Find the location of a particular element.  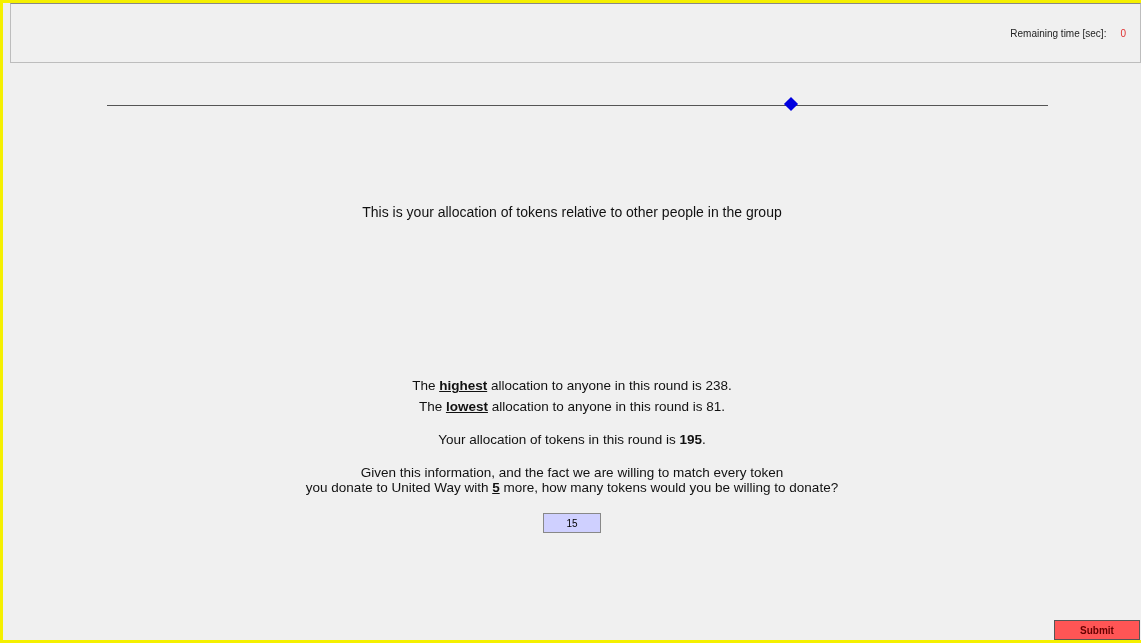

caption-text: This is your allocation of tokens relative to other people in the group is located at coordinates (572, 212).